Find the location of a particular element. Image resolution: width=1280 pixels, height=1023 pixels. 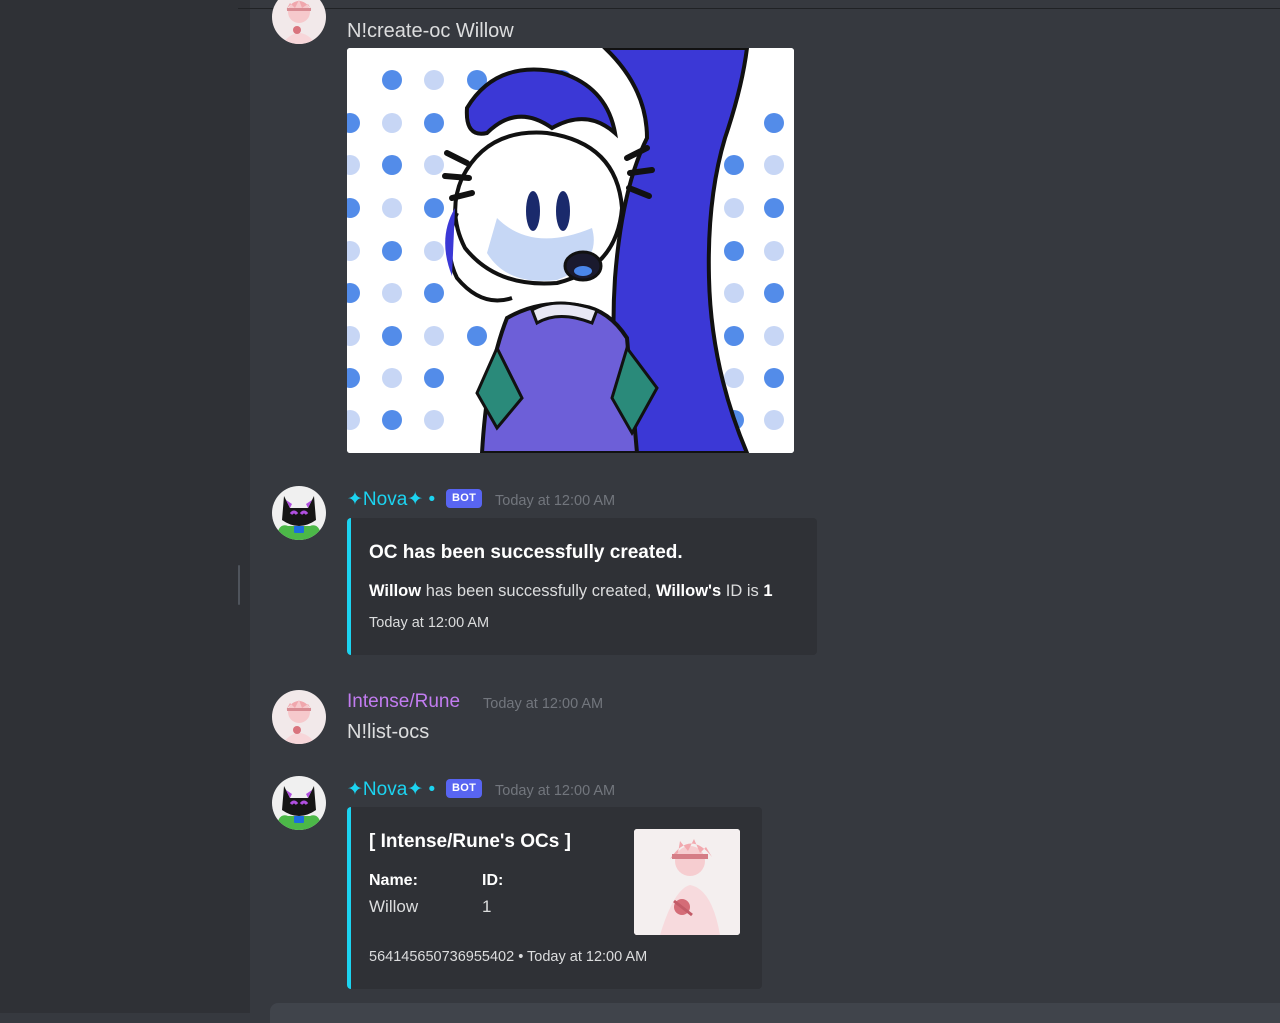

message-composer is located at coordinates (775, 1013).